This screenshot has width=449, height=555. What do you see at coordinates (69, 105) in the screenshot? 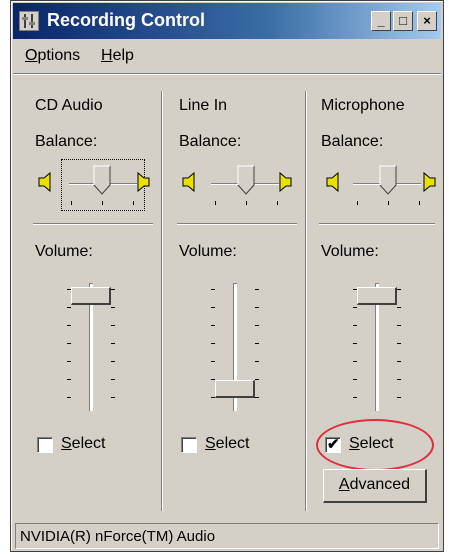
I see `channel-name-cd-audio: CD Audio` at bounding box center [69, 105].